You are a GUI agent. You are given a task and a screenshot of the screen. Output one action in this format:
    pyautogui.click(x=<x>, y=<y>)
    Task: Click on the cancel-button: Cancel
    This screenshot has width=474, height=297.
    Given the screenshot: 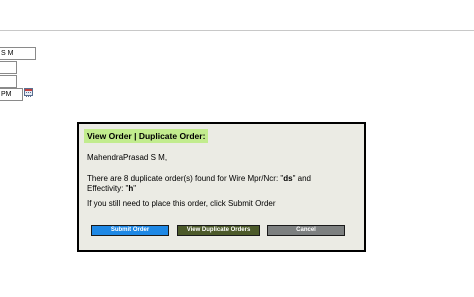 What is the action you would take?
    pyautogui.click(x=306, y=230)
    